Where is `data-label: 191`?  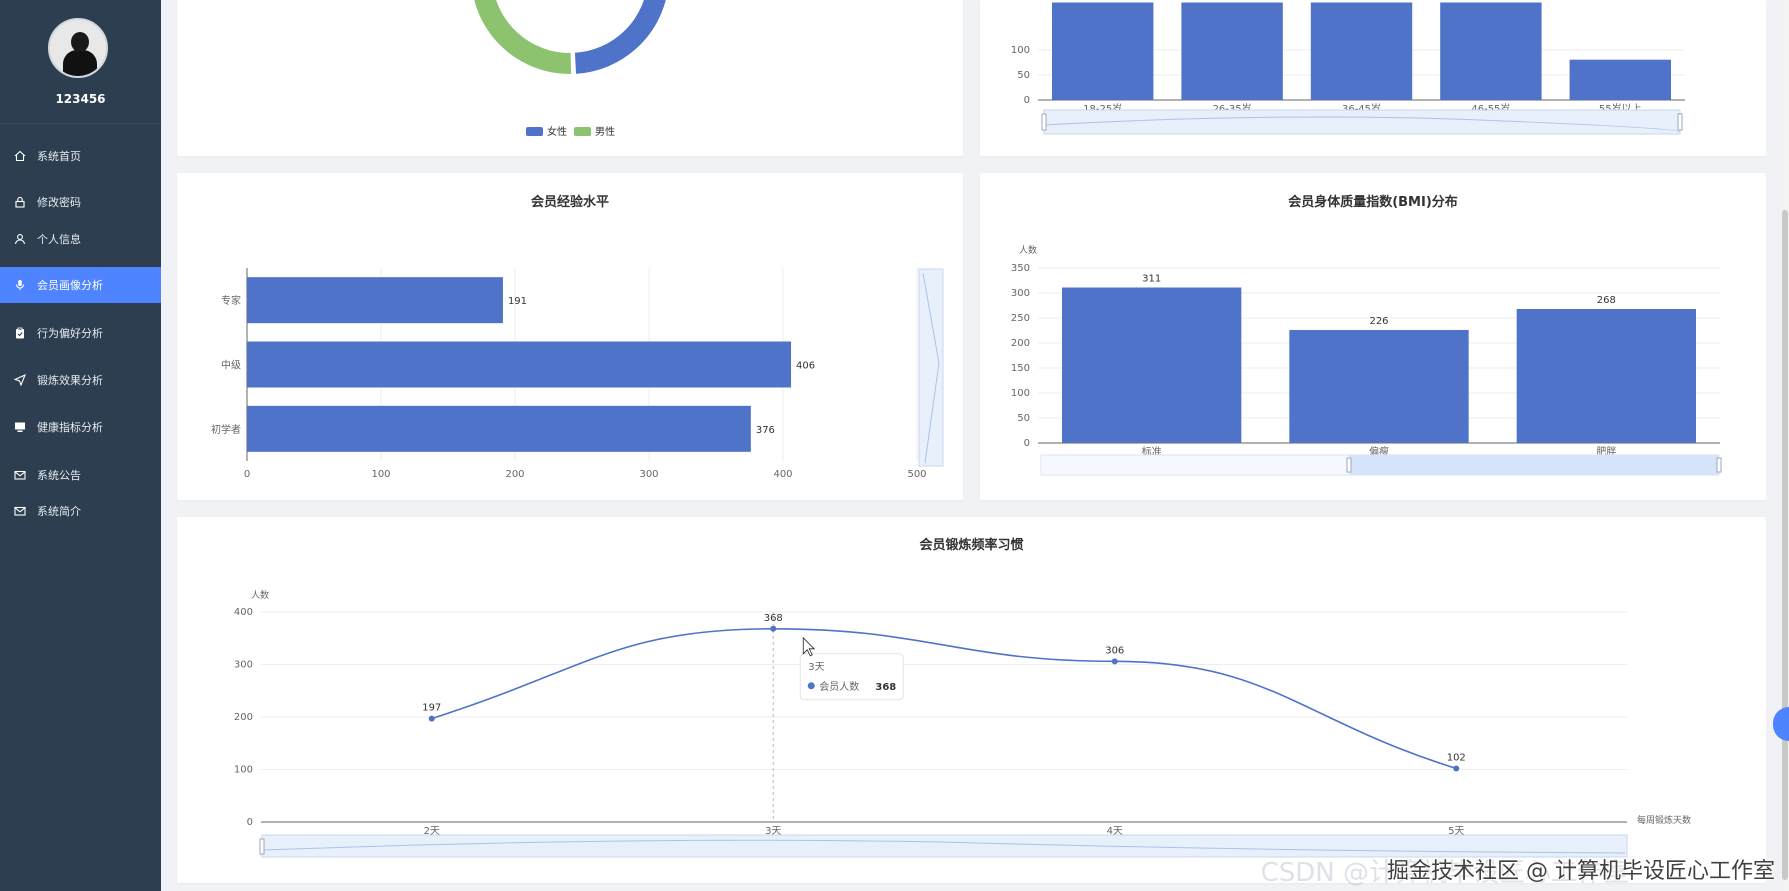
data-label: 191 is located at coordinates (517, 301).